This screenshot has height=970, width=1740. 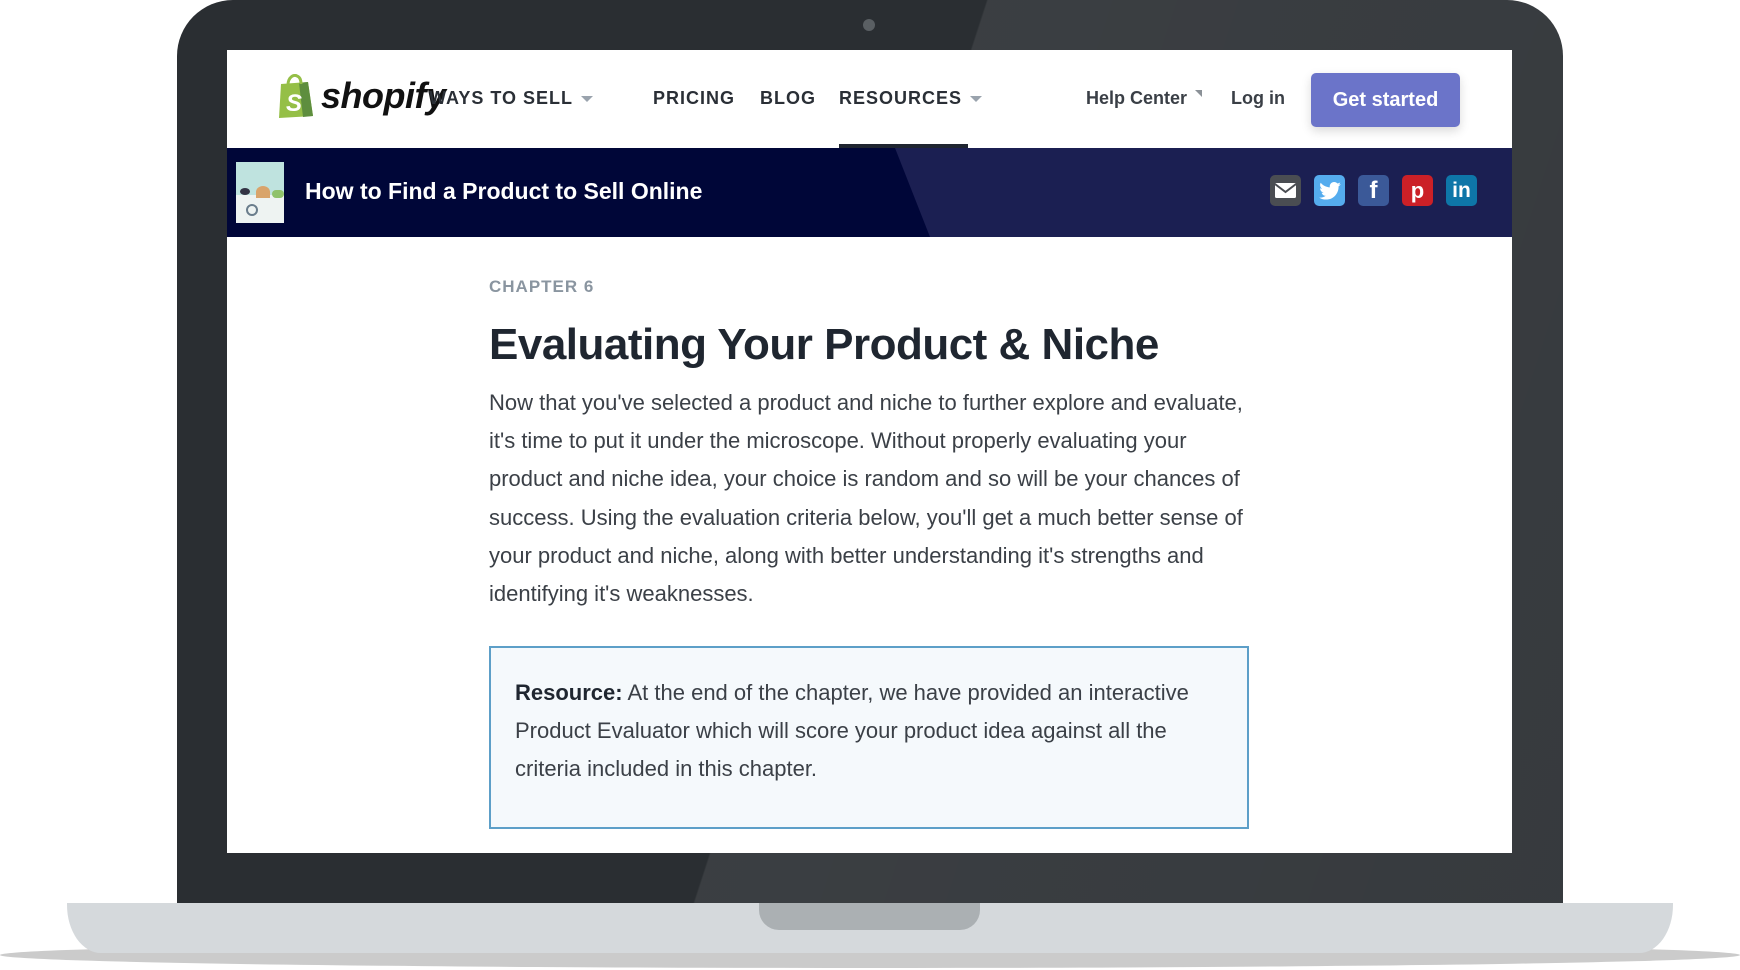 What do you see at coordinates (901, 98) in the screenshot?
I see `nav-label: RESOURCES` at bounding box center [901, 98].